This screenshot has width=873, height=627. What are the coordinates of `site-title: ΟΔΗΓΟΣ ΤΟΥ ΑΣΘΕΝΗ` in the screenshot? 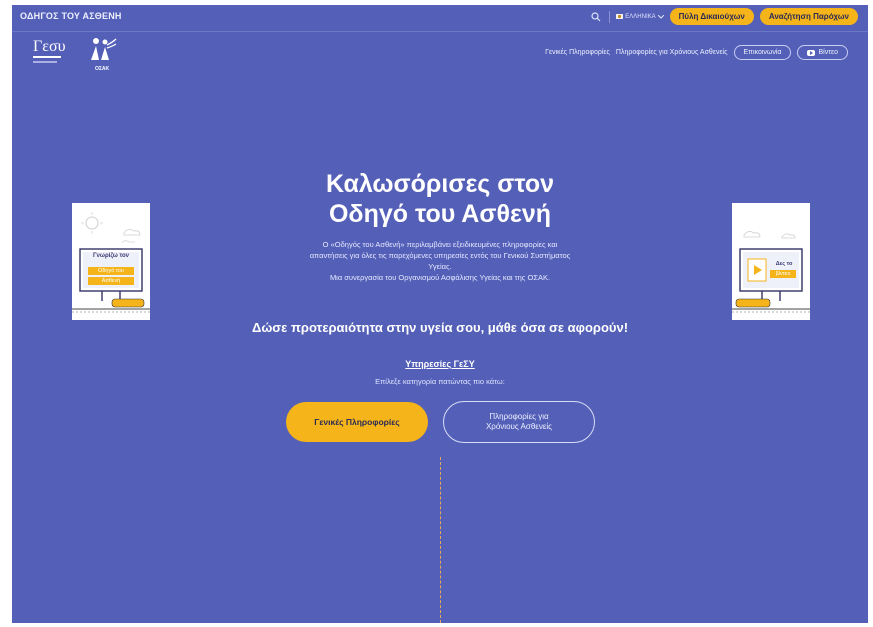 It's located at (71, 16).